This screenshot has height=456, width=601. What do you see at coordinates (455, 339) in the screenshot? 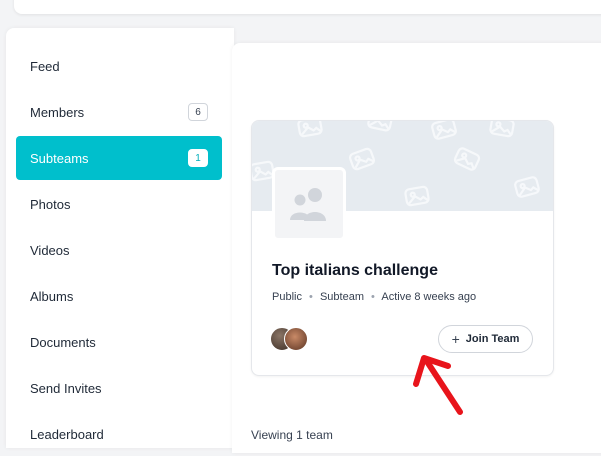
I see `plus-icon: +` at bounding box center [455, 339].